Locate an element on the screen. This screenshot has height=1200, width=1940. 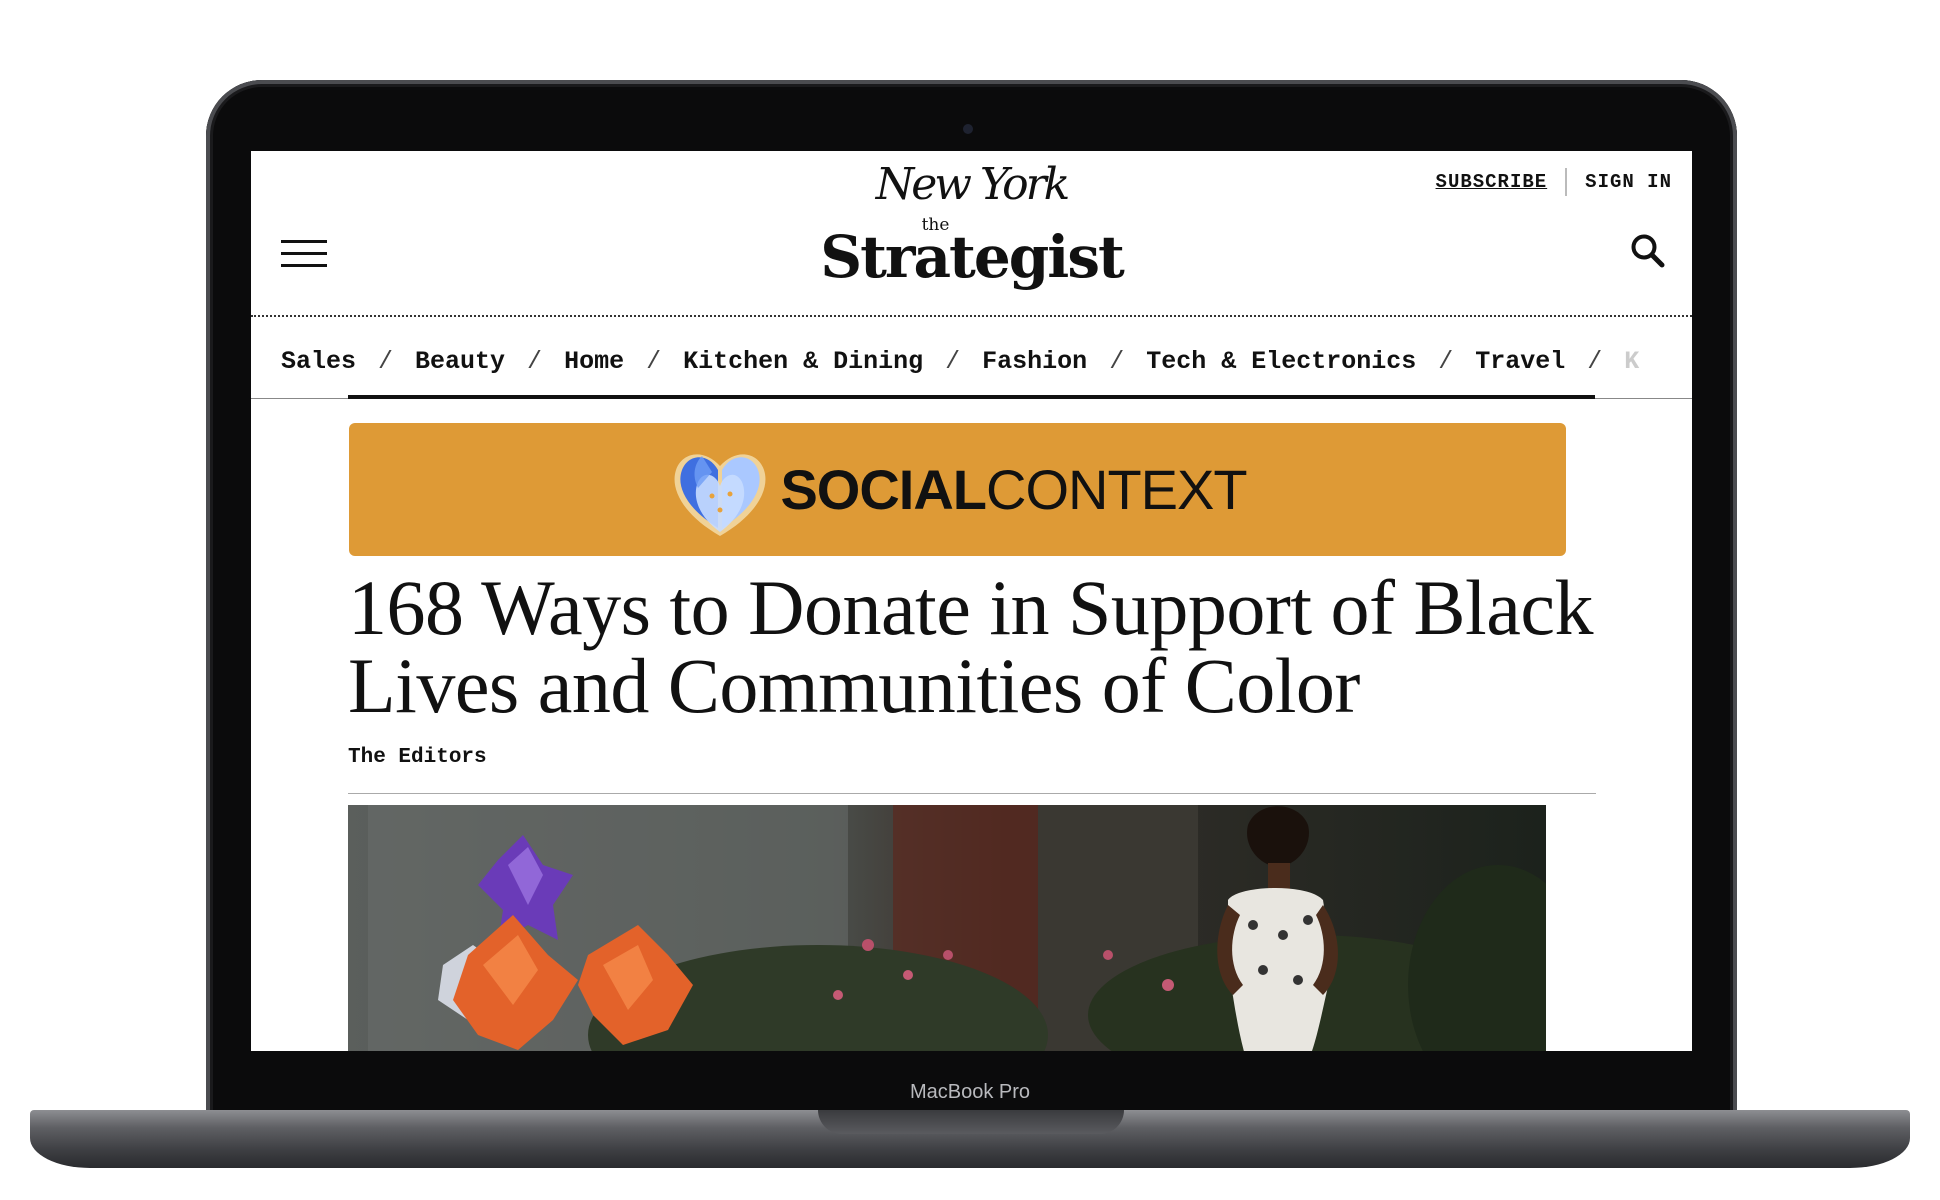
article-byline: The Editors is located at coordinates (417, 757).